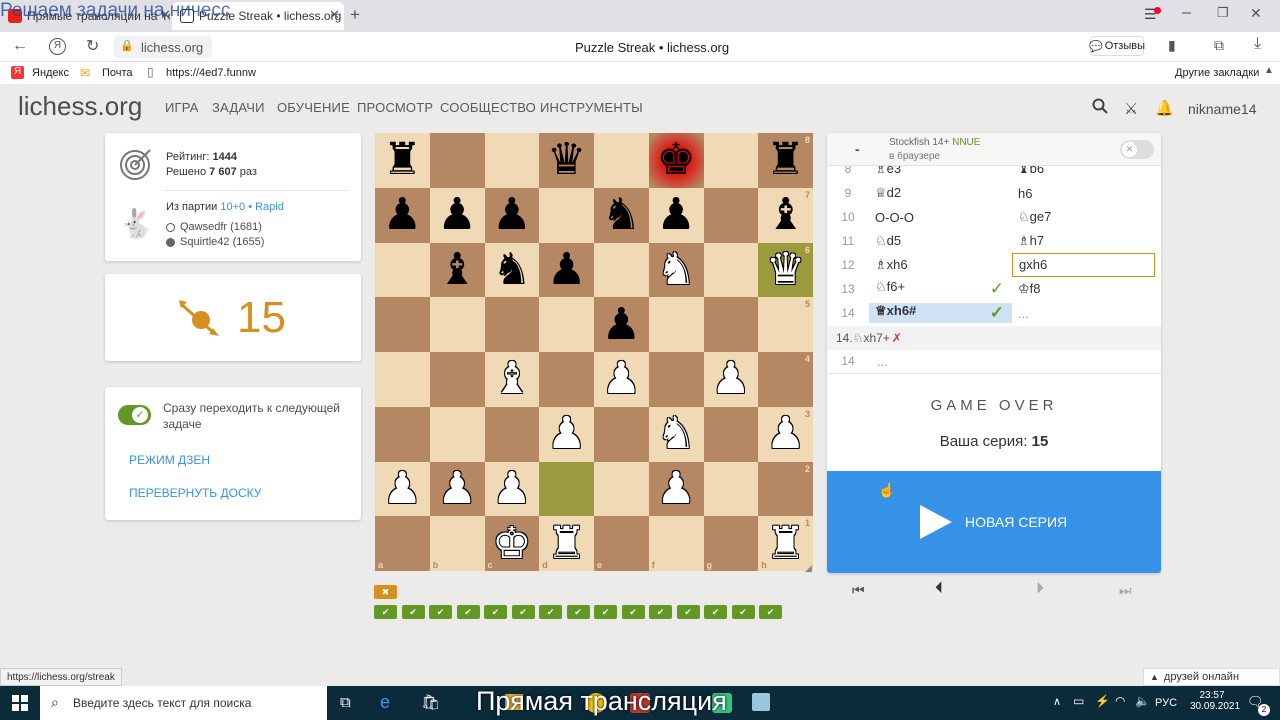 The height and width of the screenshot is (720, 1280). Describe the element at coordinates (1083, 241) in the screenshot. I see `black-move: ♗h7` at that location.